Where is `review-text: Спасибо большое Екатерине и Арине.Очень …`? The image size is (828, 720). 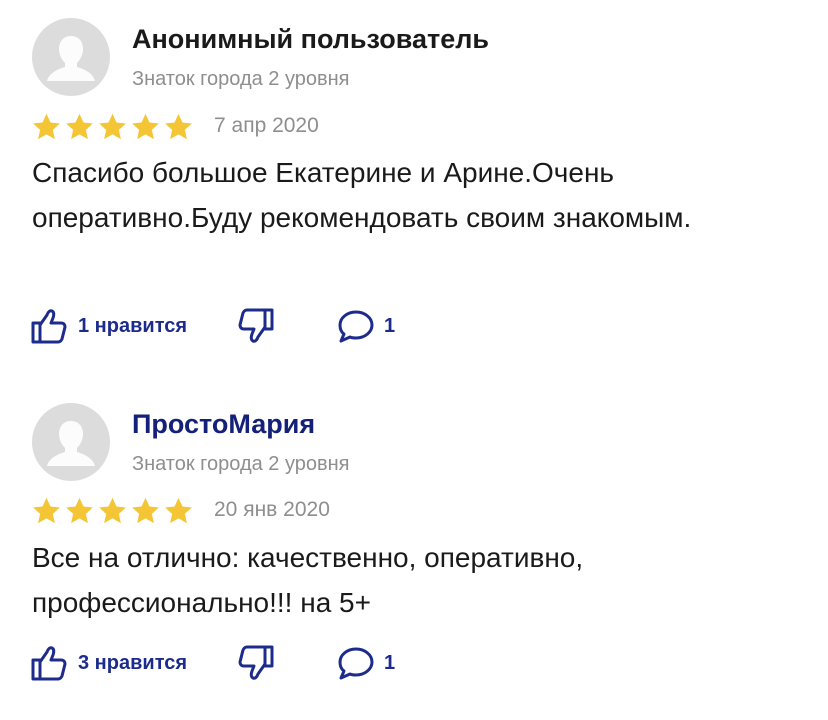
review-text: Спасибо большое Екатерине и Арине.Очень … is located at coordinates (362, 195).